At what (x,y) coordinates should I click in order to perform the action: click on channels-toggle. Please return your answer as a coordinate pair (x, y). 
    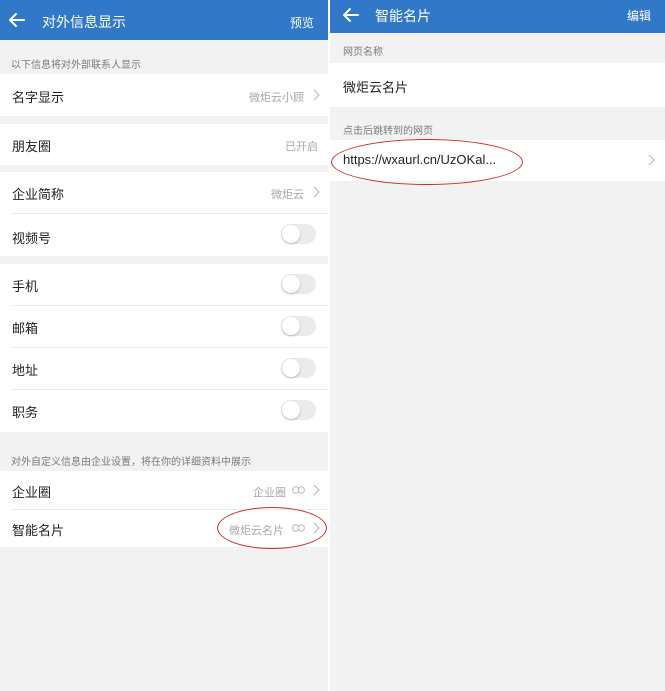
    Looking at the image, I should click on (298, 234).